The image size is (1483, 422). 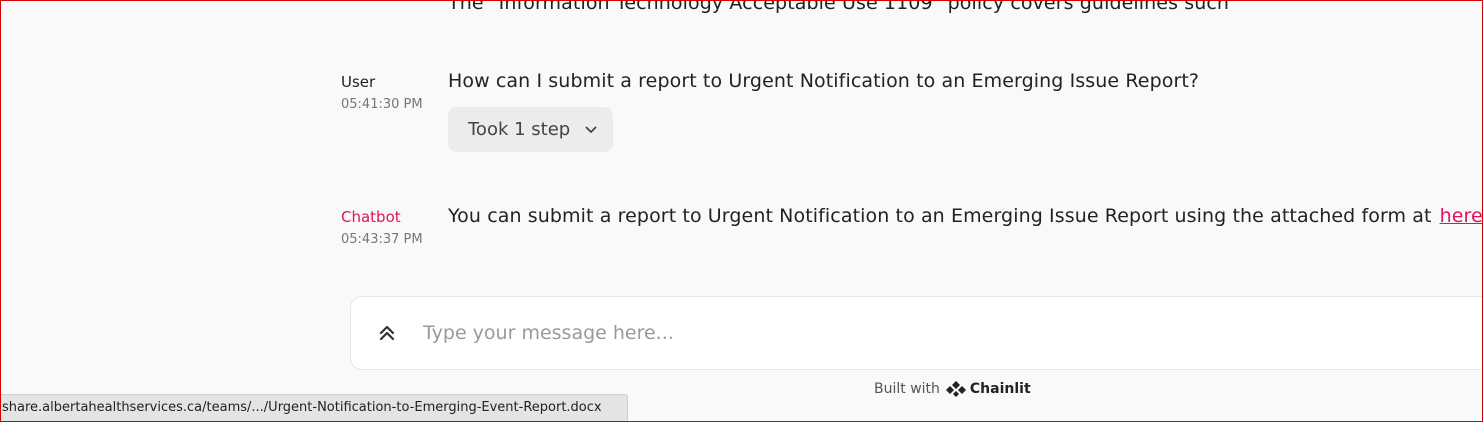 I want to click on chainlit-brand-link: Chainlit, so click(x=988, y=389).